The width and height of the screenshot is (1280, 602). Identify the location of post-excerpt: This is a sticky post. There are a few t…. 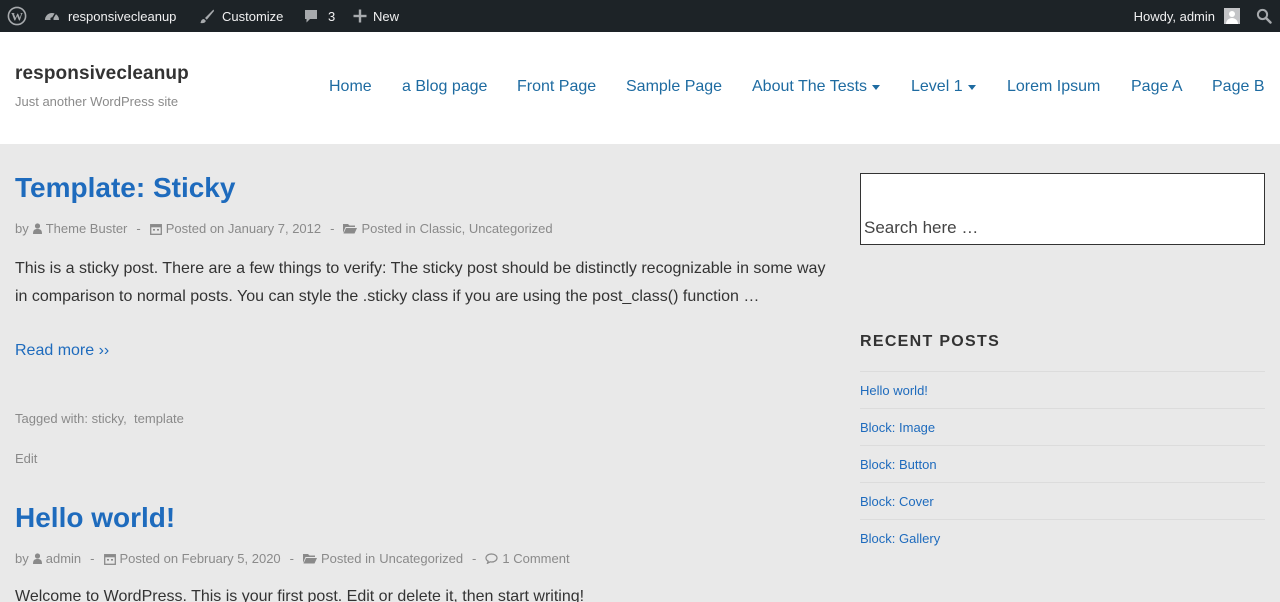
(420, 282).